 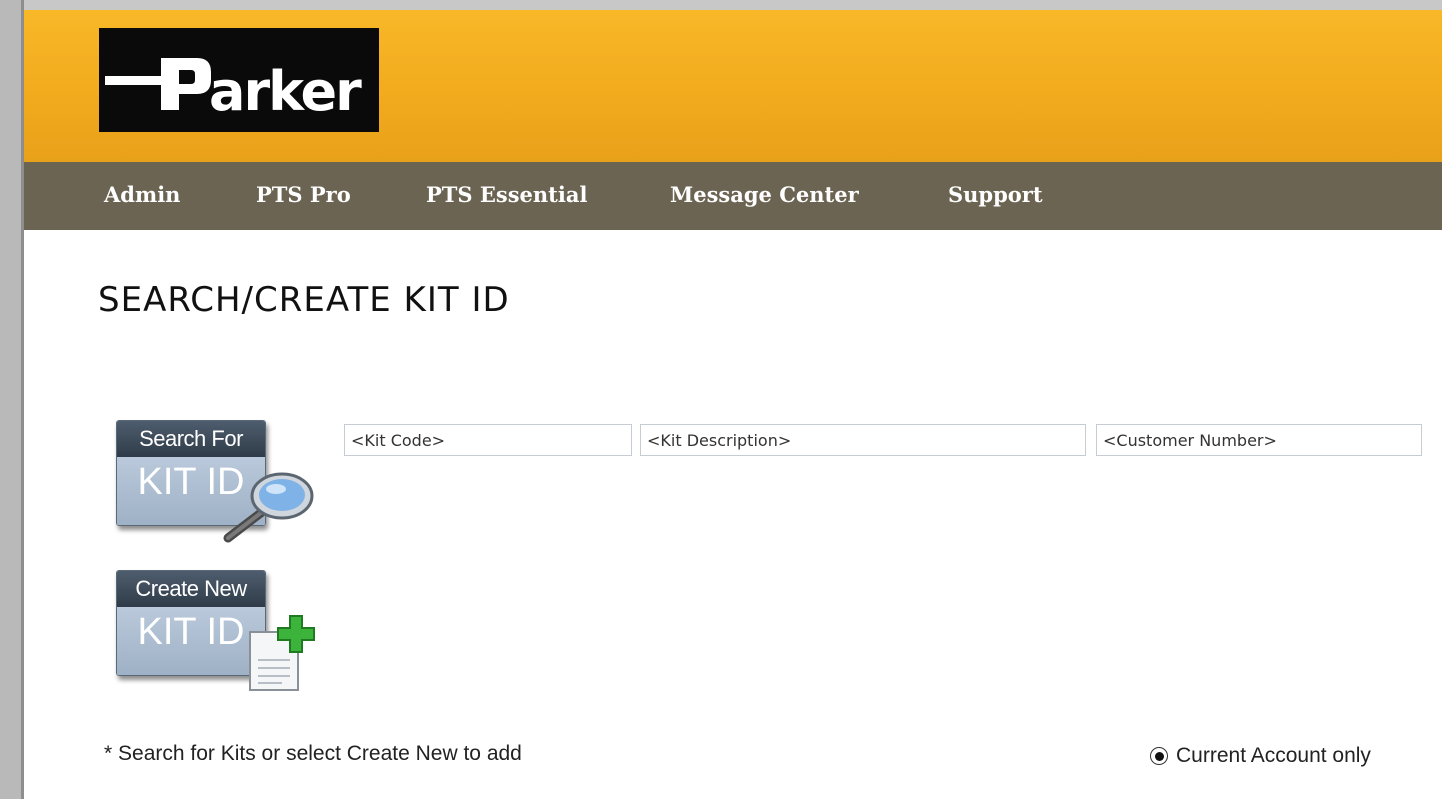 What do you see at coordinates (488, 440) in the screenshot?
I see `kit-code-input` at bounding box center [488, 440].